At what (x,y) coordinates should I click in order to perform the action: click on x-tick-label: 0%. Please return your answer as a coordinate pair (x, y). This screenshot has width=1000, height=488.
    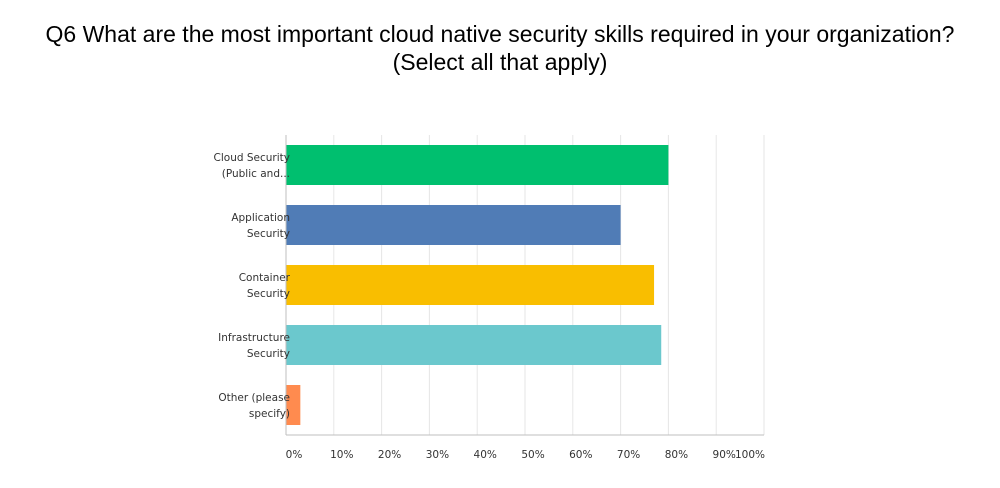
    Looking at the image, I should click on (294, 455).